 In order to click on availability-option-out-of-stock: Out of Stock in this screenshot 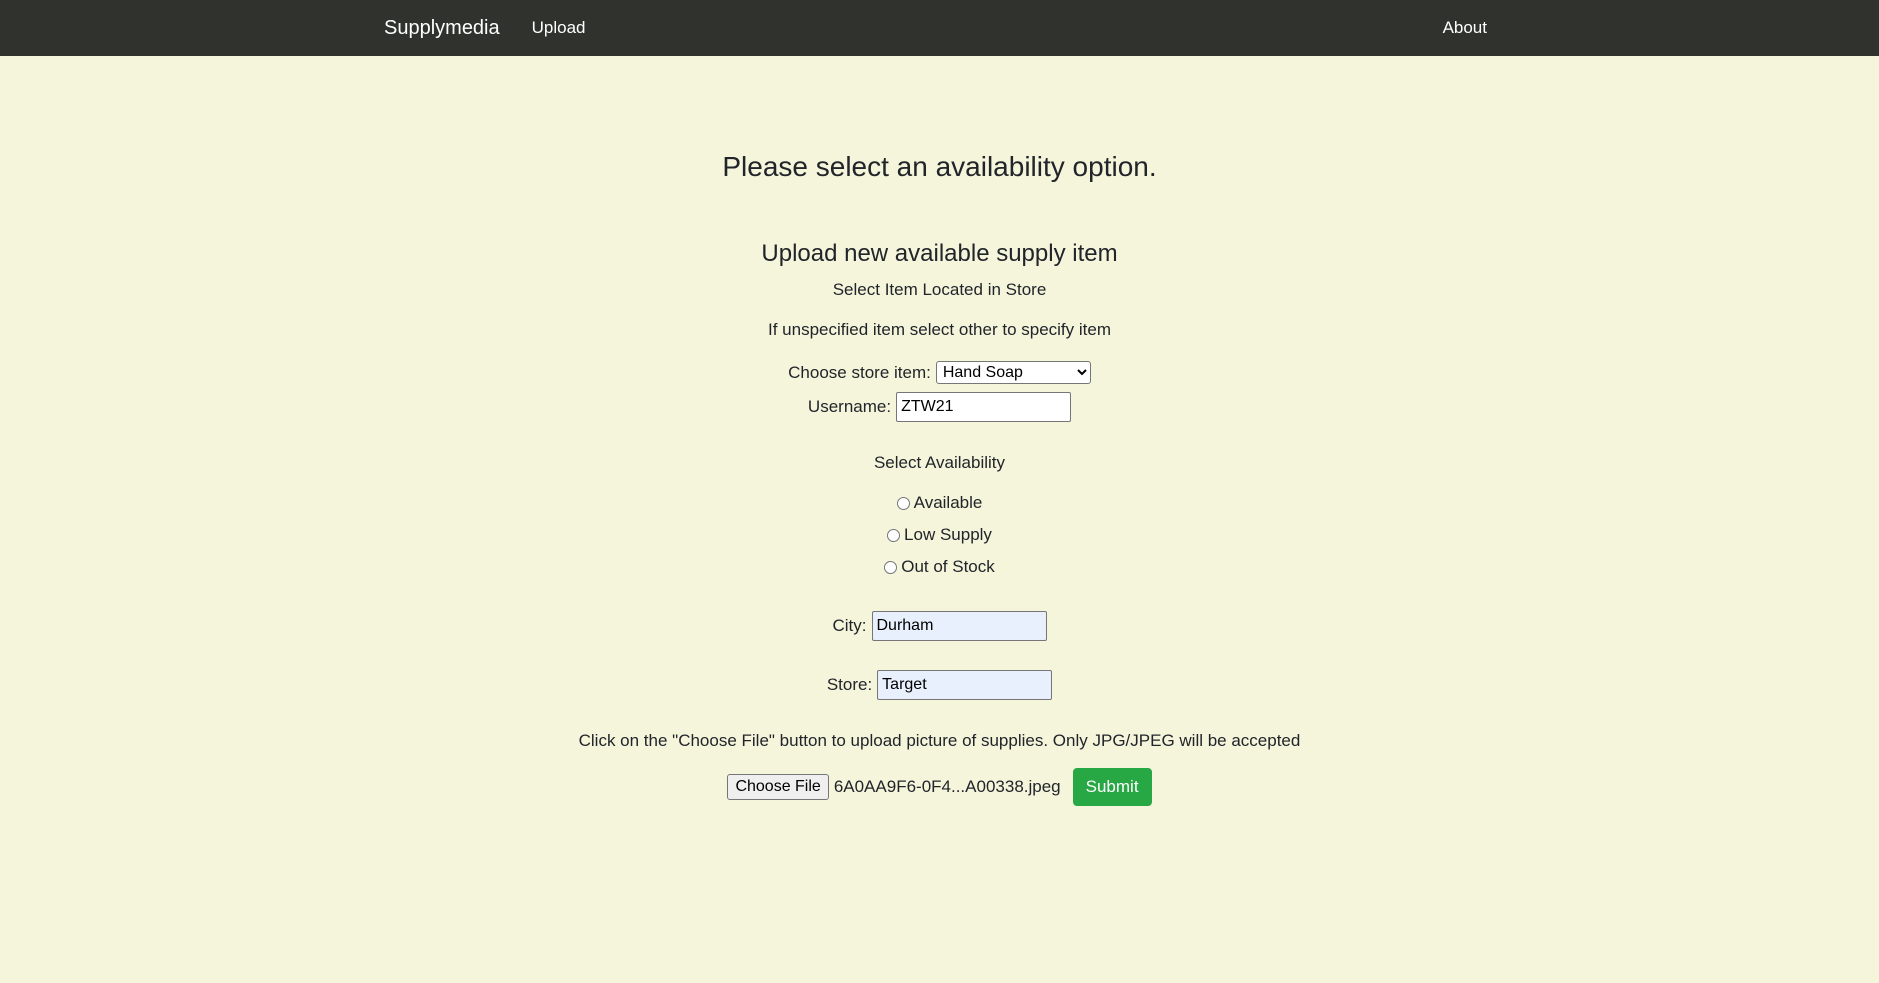, I will do `click(939, 567)`.